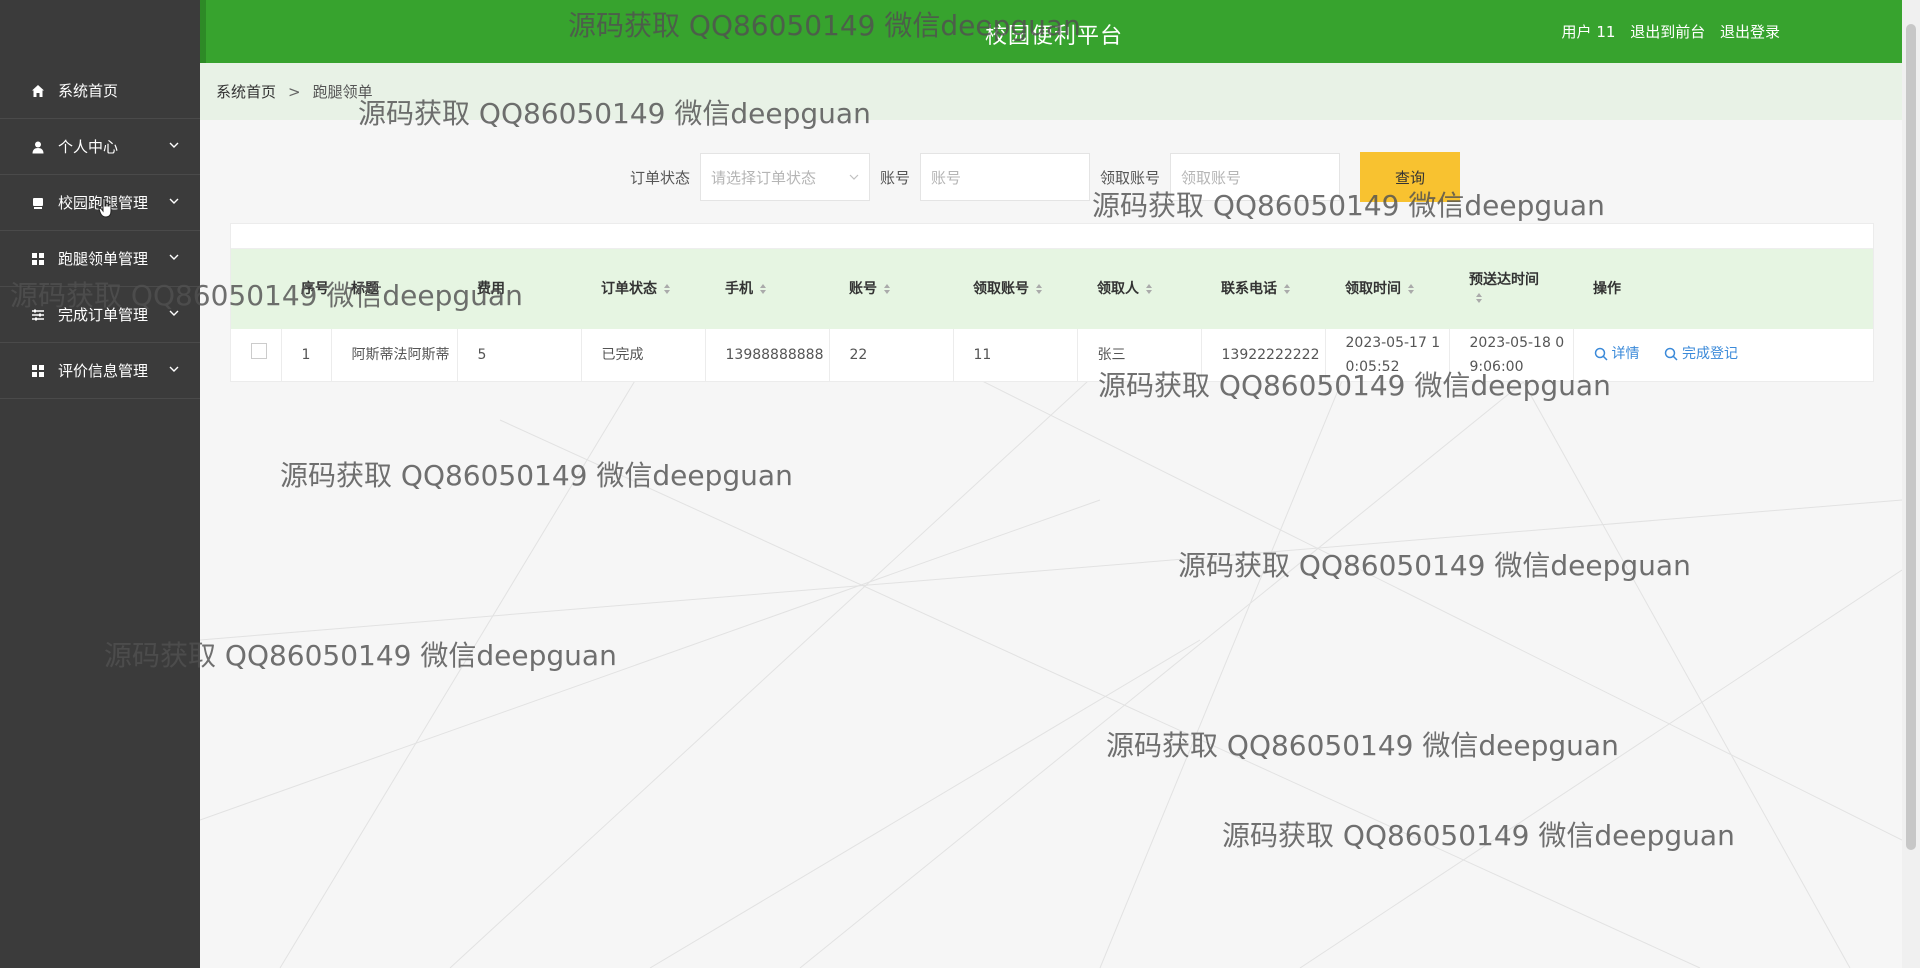 This screenshot has height=968, width=1920. What do you see at coordinates (394, 289) in the screenshot?
I see `column-header-title: 标题` at bounding box center [394, 289].